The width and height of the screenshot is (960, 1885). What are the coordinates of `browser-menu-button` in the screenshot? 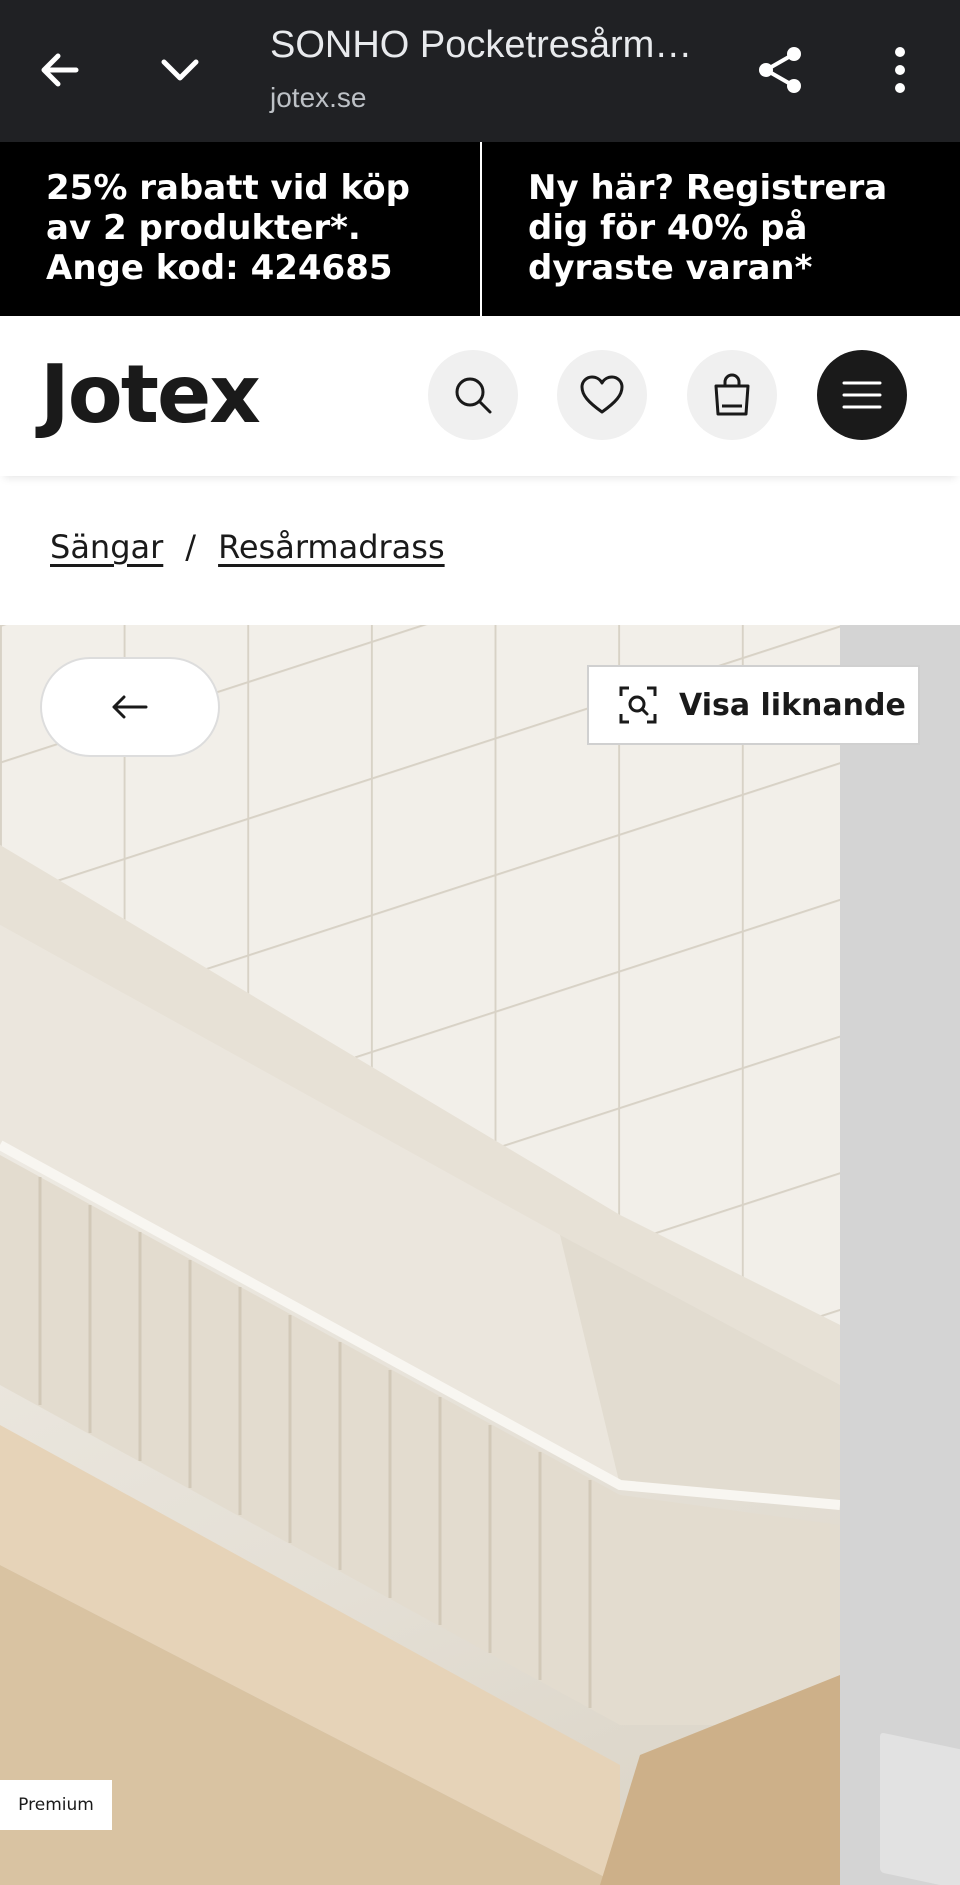 It's located at (900, 70).